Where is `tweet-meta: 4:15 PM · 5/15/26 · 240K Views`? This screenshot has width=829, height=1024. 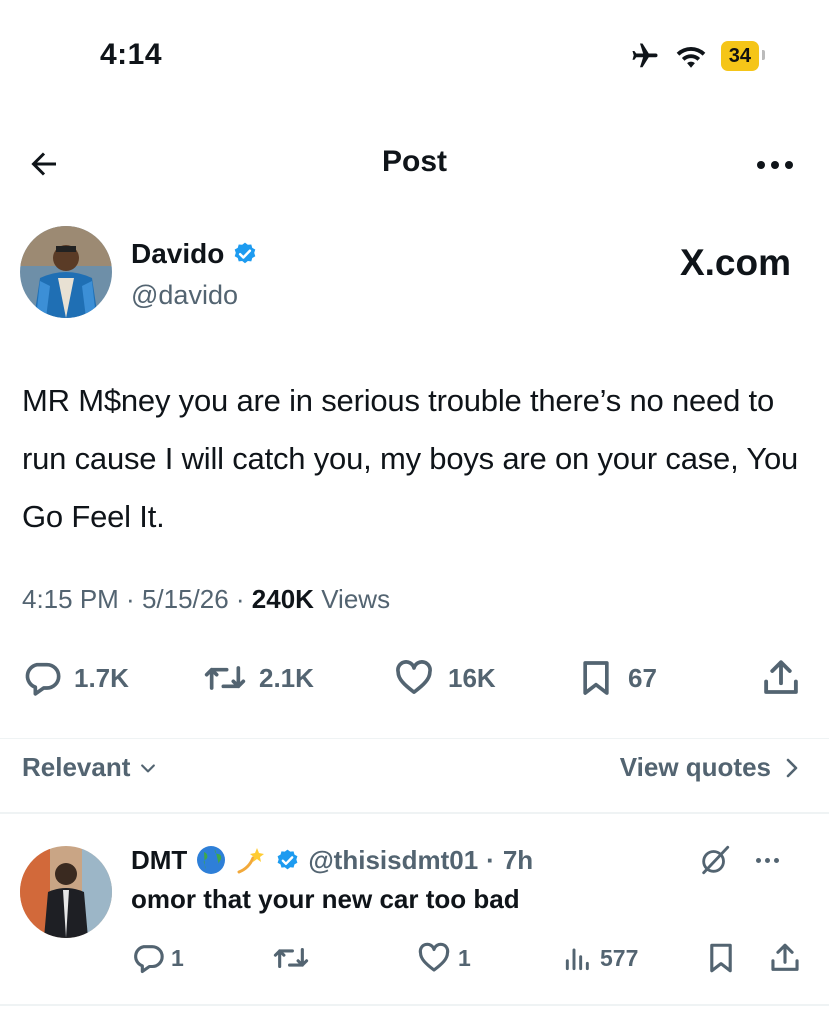 tweet-meta: 4:15 PM · 5/15/26 · 240K Views is located at coordinates (206, 599).